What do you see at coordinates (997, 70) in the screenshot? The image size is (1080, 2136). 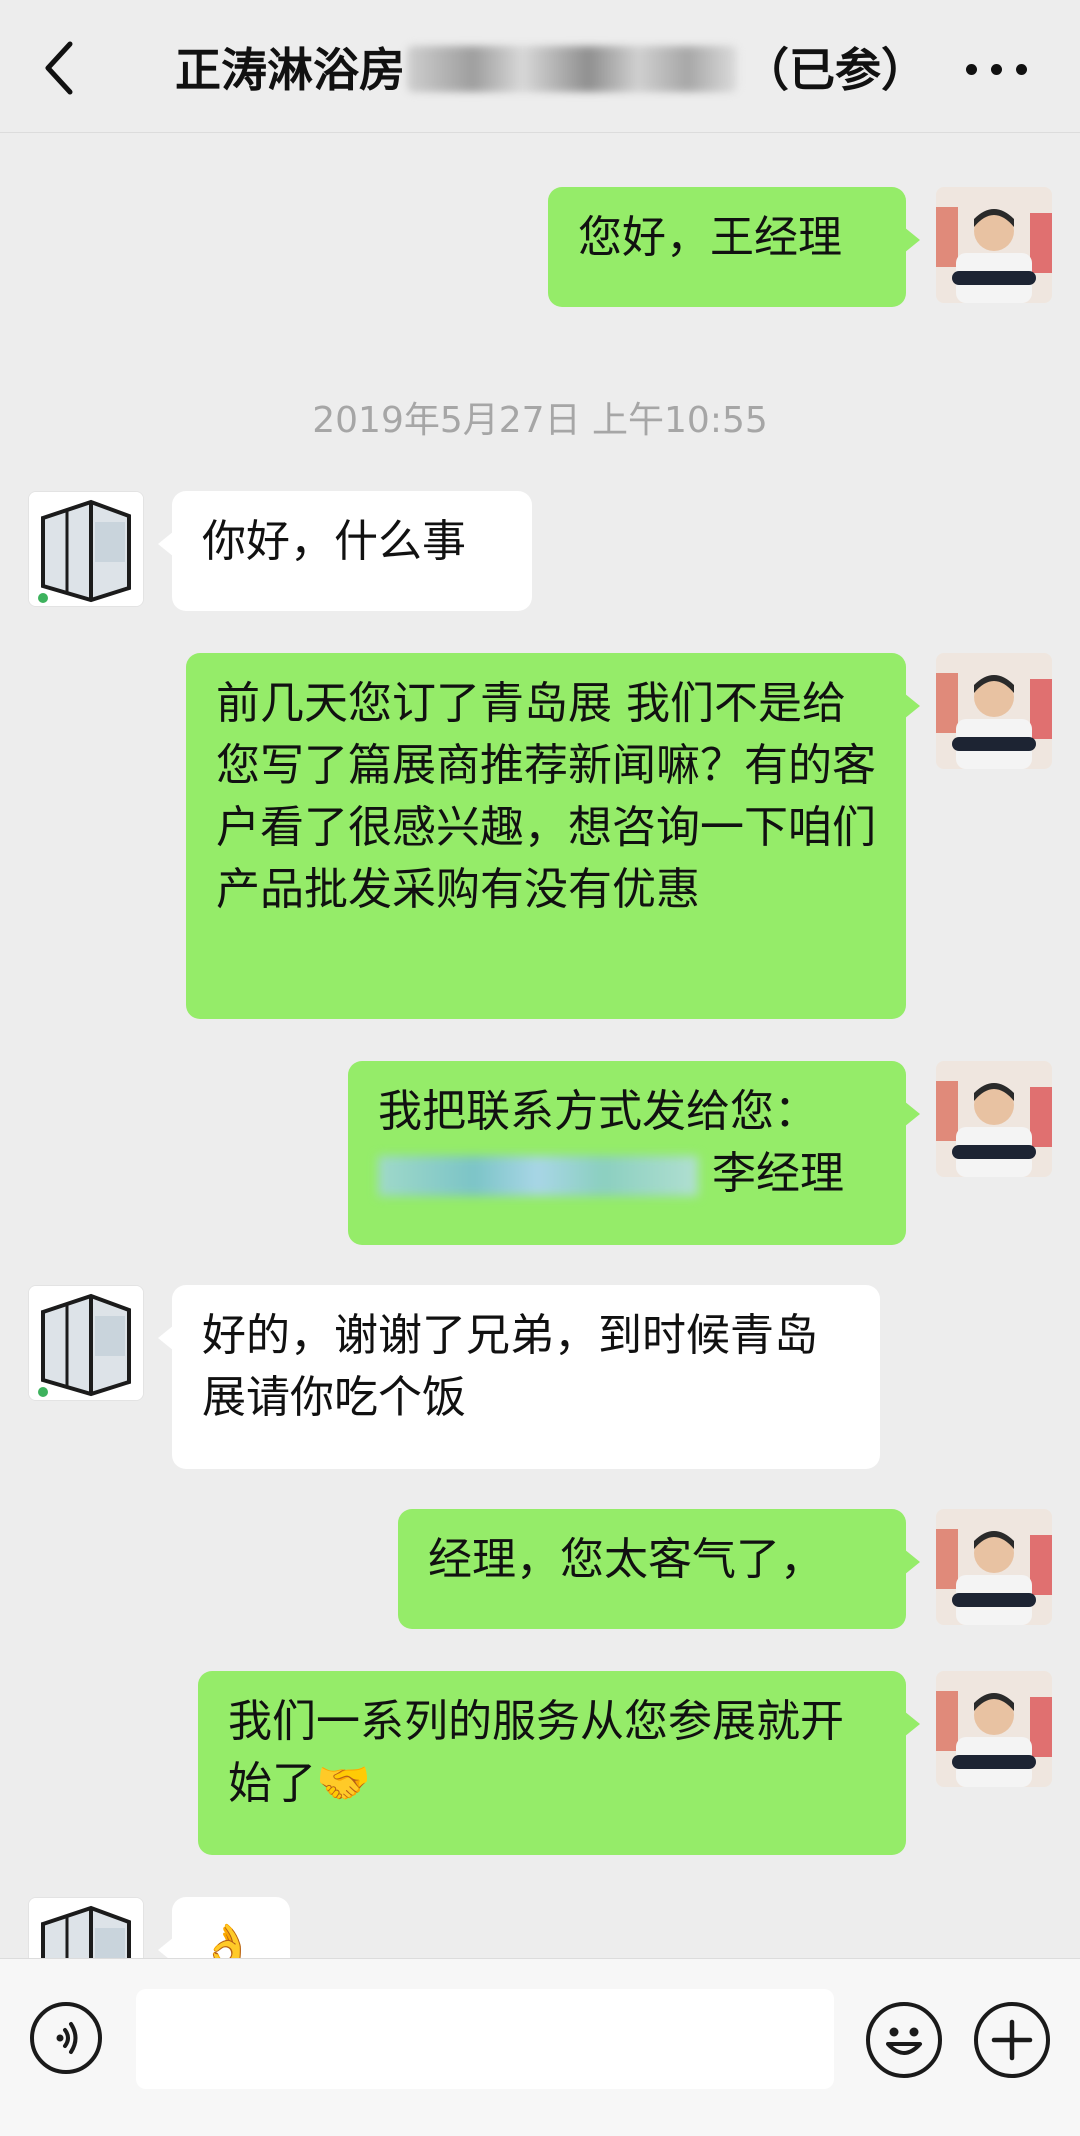 I see `more-options-icon` at bounding box center [997, 70].